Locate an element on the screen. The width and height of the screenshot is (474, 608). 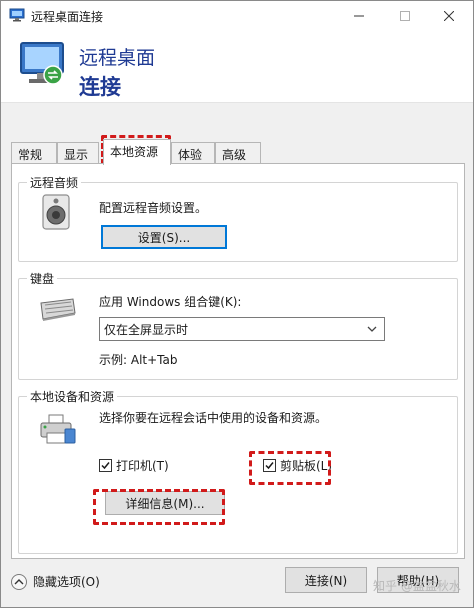
windows-keys-label: 应用 Windows 组合键(K): is located at coordinates (170, 302).